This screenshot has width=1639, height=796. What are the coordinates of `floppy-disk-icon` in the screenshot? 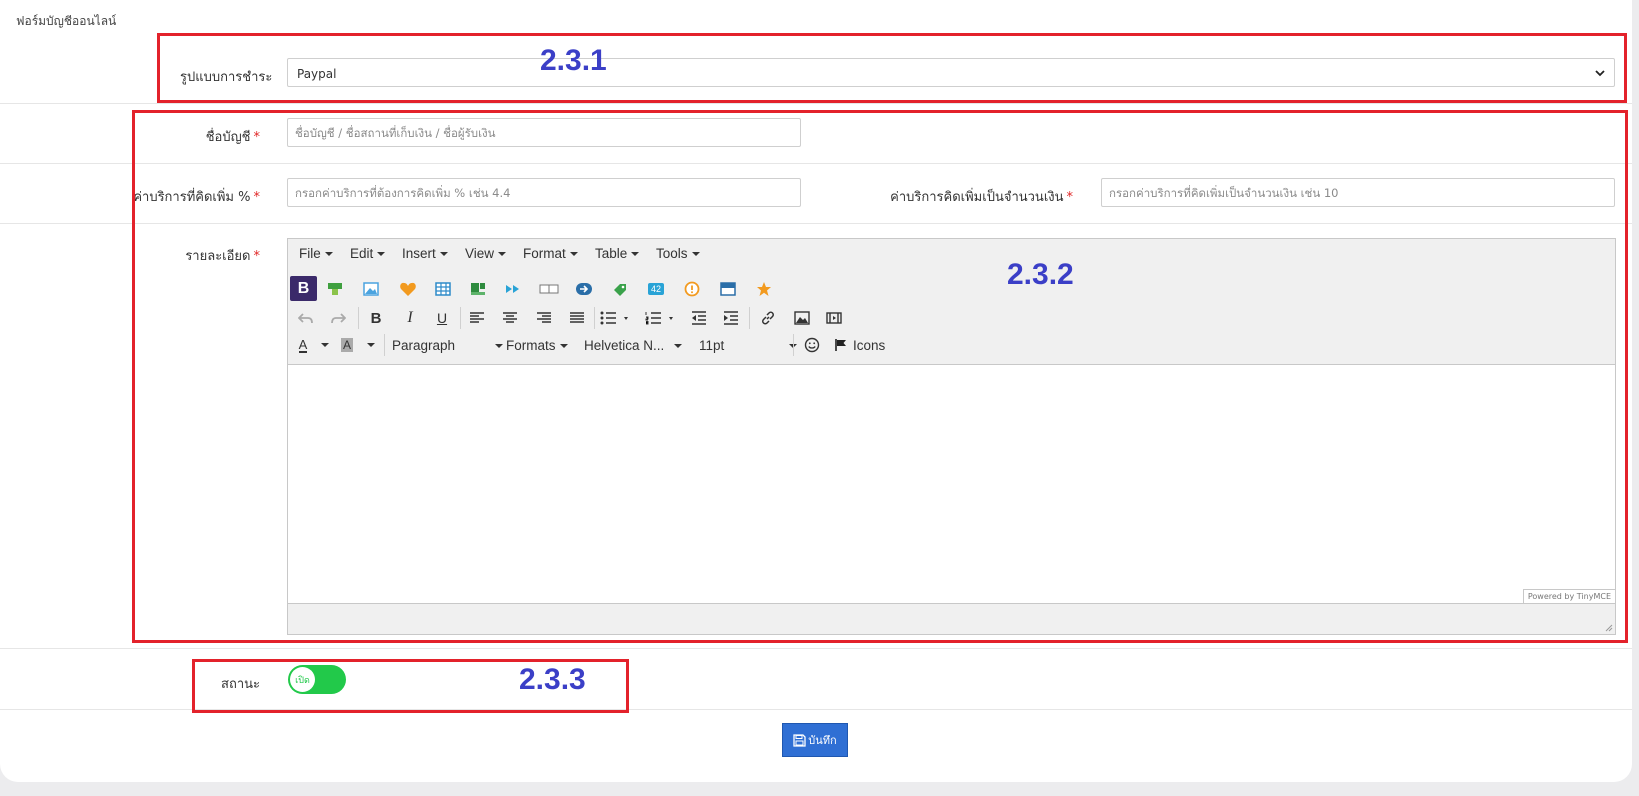 It's located at (799, 740).